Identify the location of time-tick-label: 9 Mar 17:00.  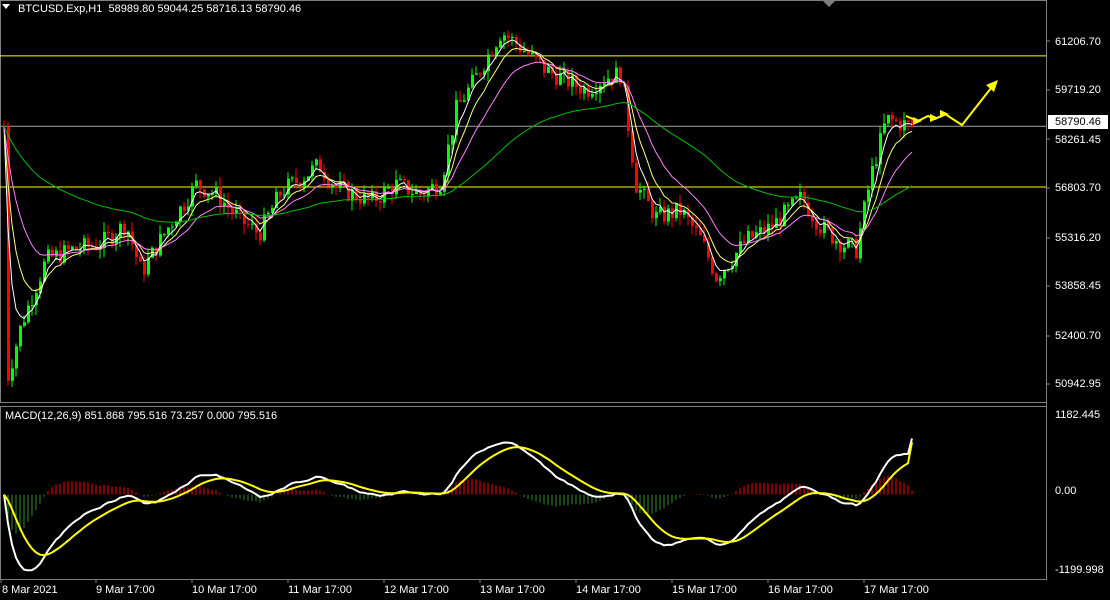
(125, 590).